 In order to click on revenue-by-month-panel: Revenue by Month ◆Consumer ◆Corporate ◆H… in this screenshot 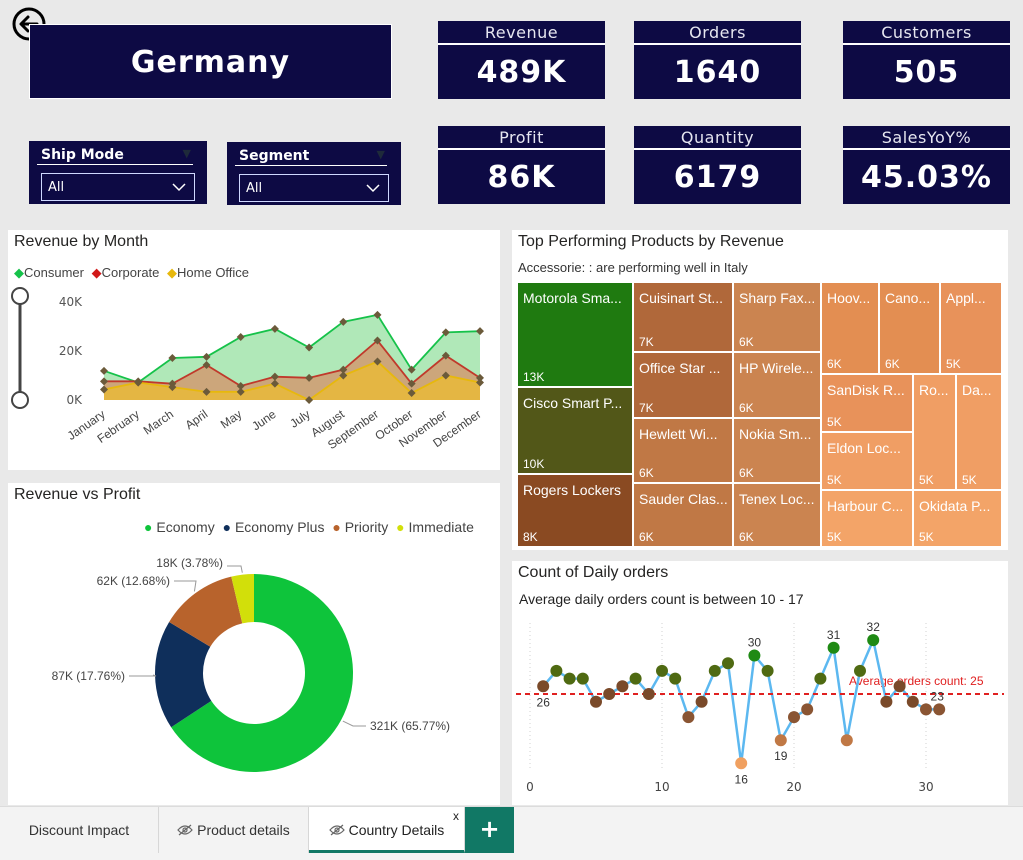, I will do `click(254, 350)`.